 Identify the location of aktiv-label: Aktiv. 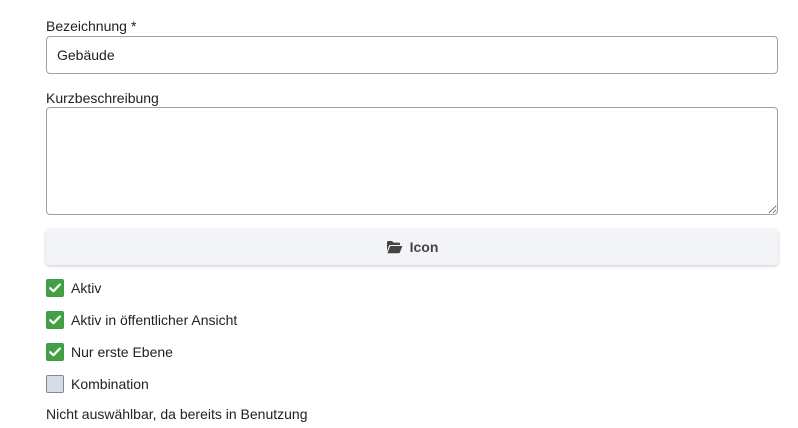
(86, 288).